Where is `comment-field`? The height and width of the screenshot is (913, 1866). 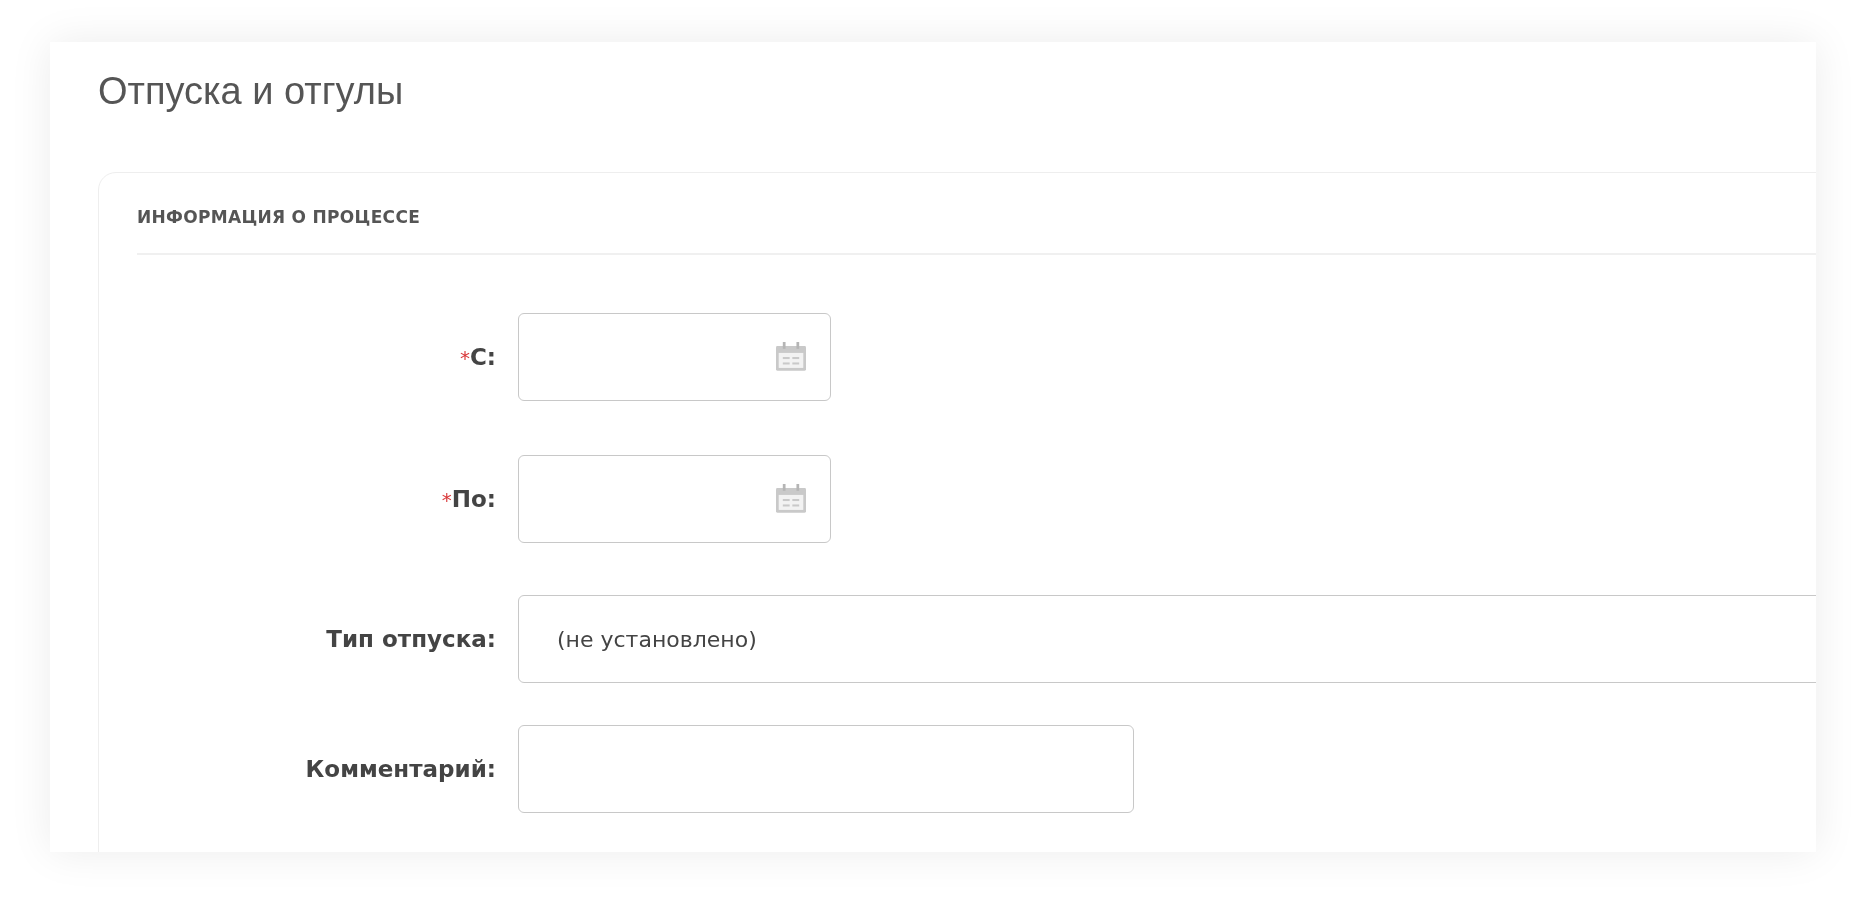
comment-field is located at coordinates (826, 769).